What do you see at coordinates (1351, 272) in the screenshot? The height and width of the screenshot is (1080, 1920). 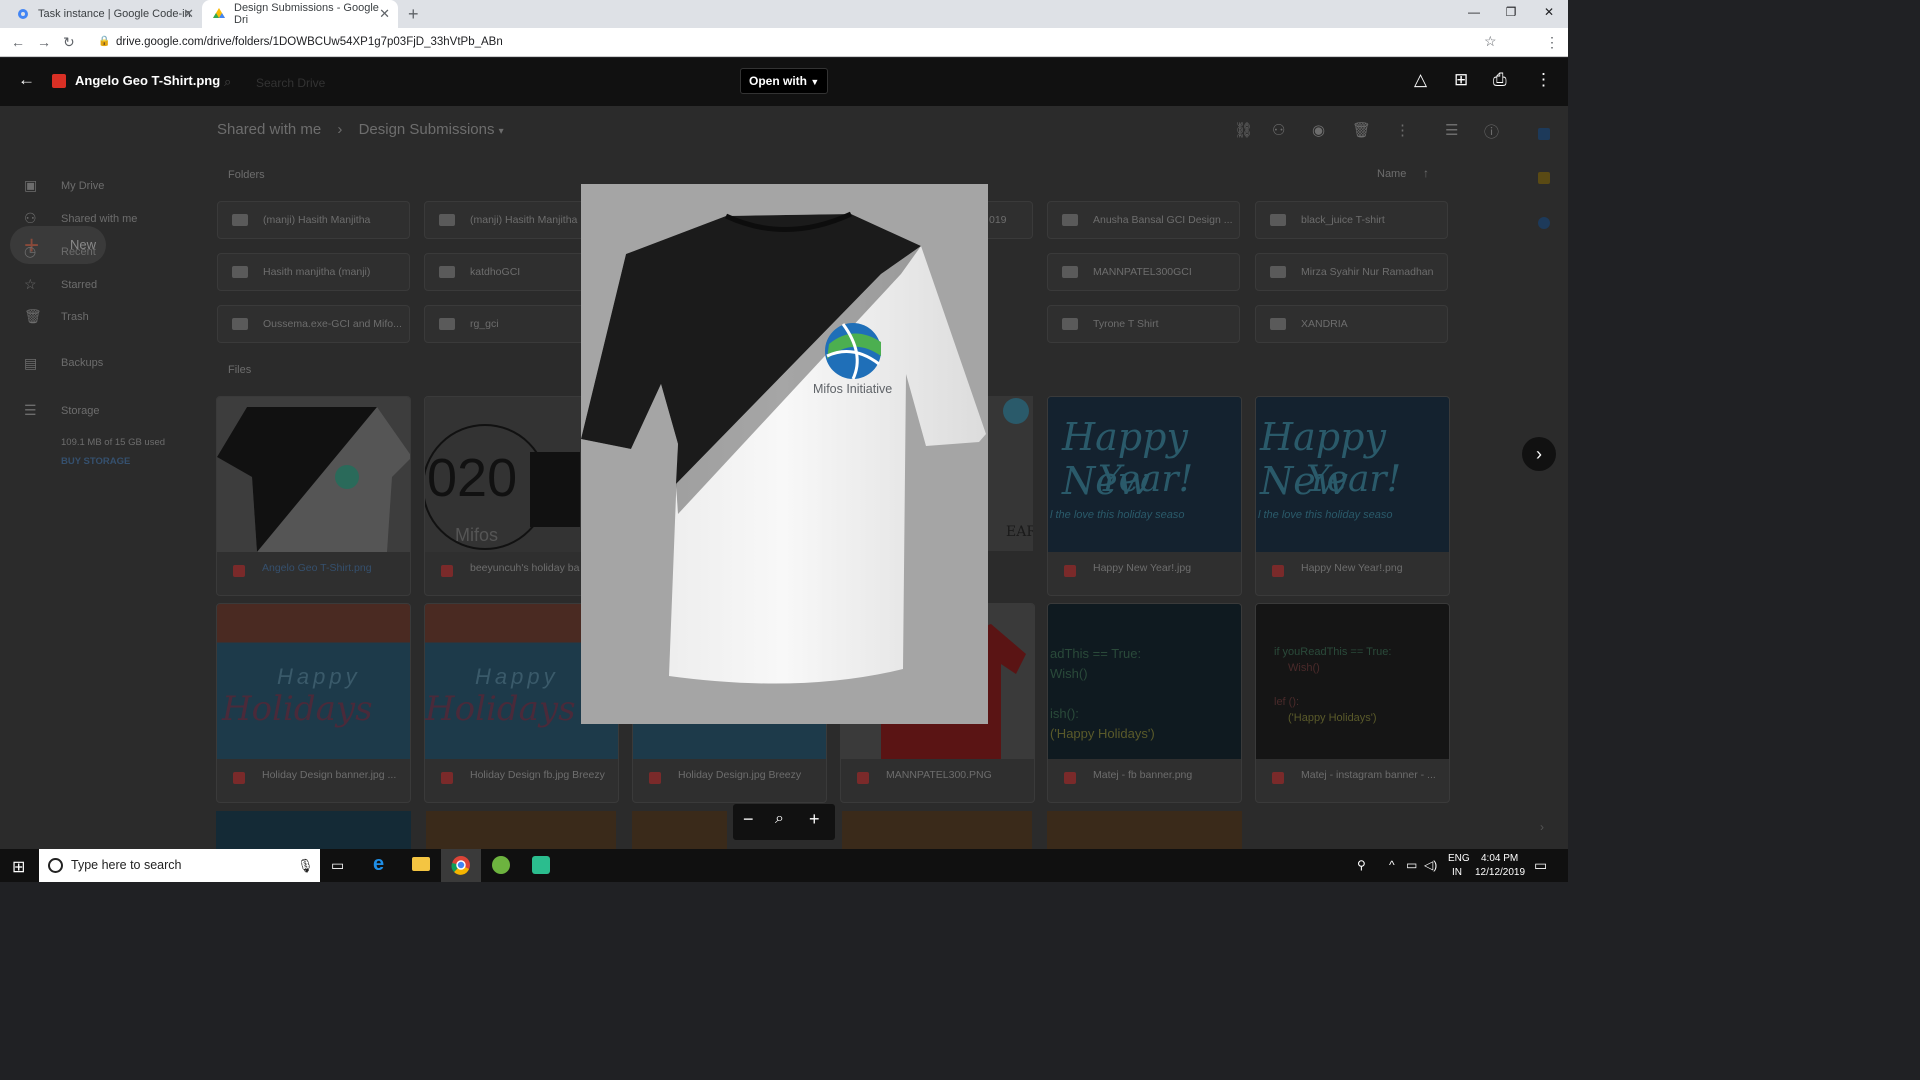 I see `folder-item: Mirza Syahir Nur Ramadhan` at bounding box center [1351, 272].